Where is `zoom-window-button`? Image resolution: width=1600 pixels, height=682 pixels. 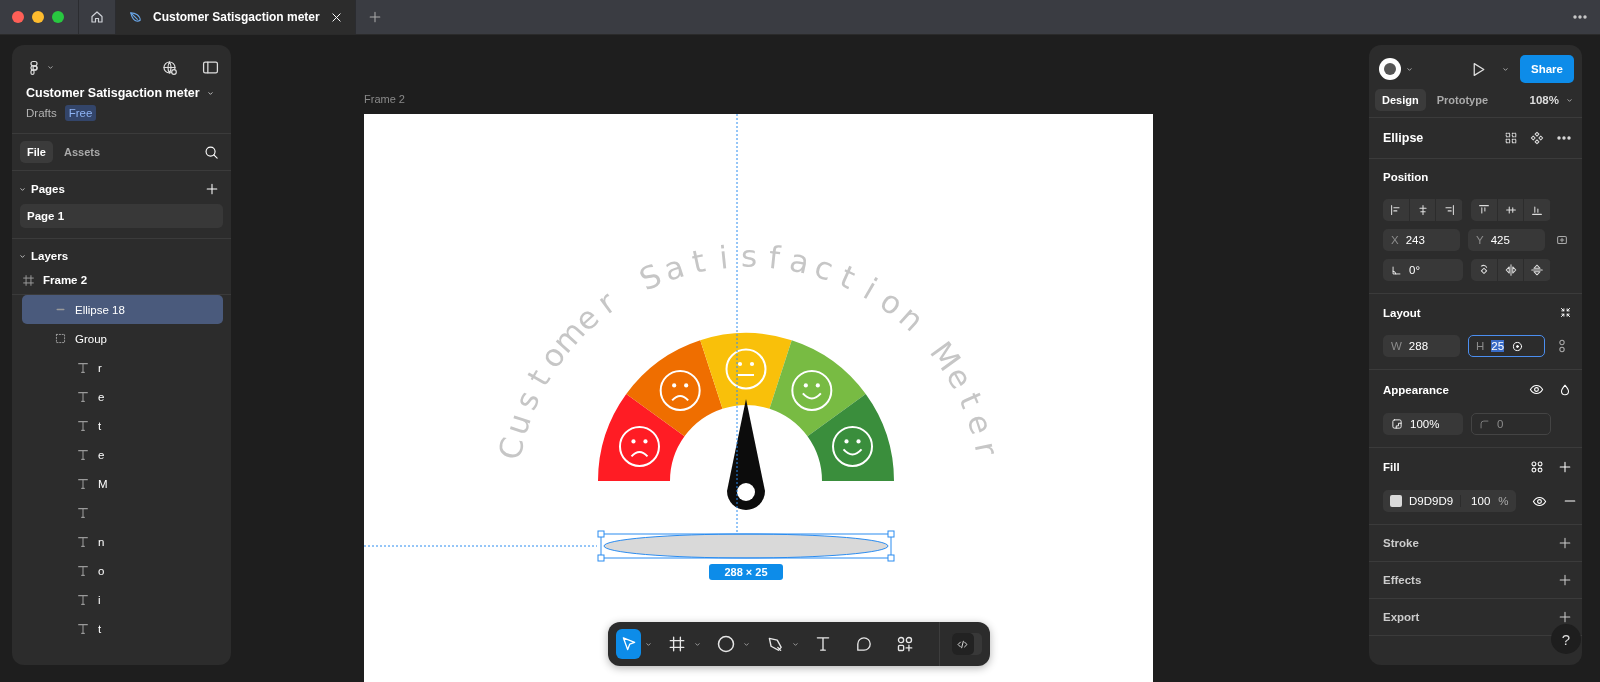
zoom-window-button is located at coordinates (58, 17).